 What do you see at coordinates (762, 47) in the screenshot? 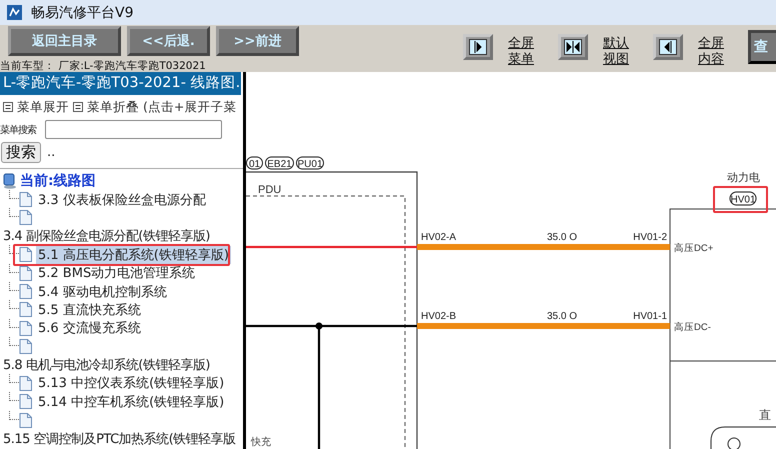
I see `search-button: 查` at bounding box center [762, 47].